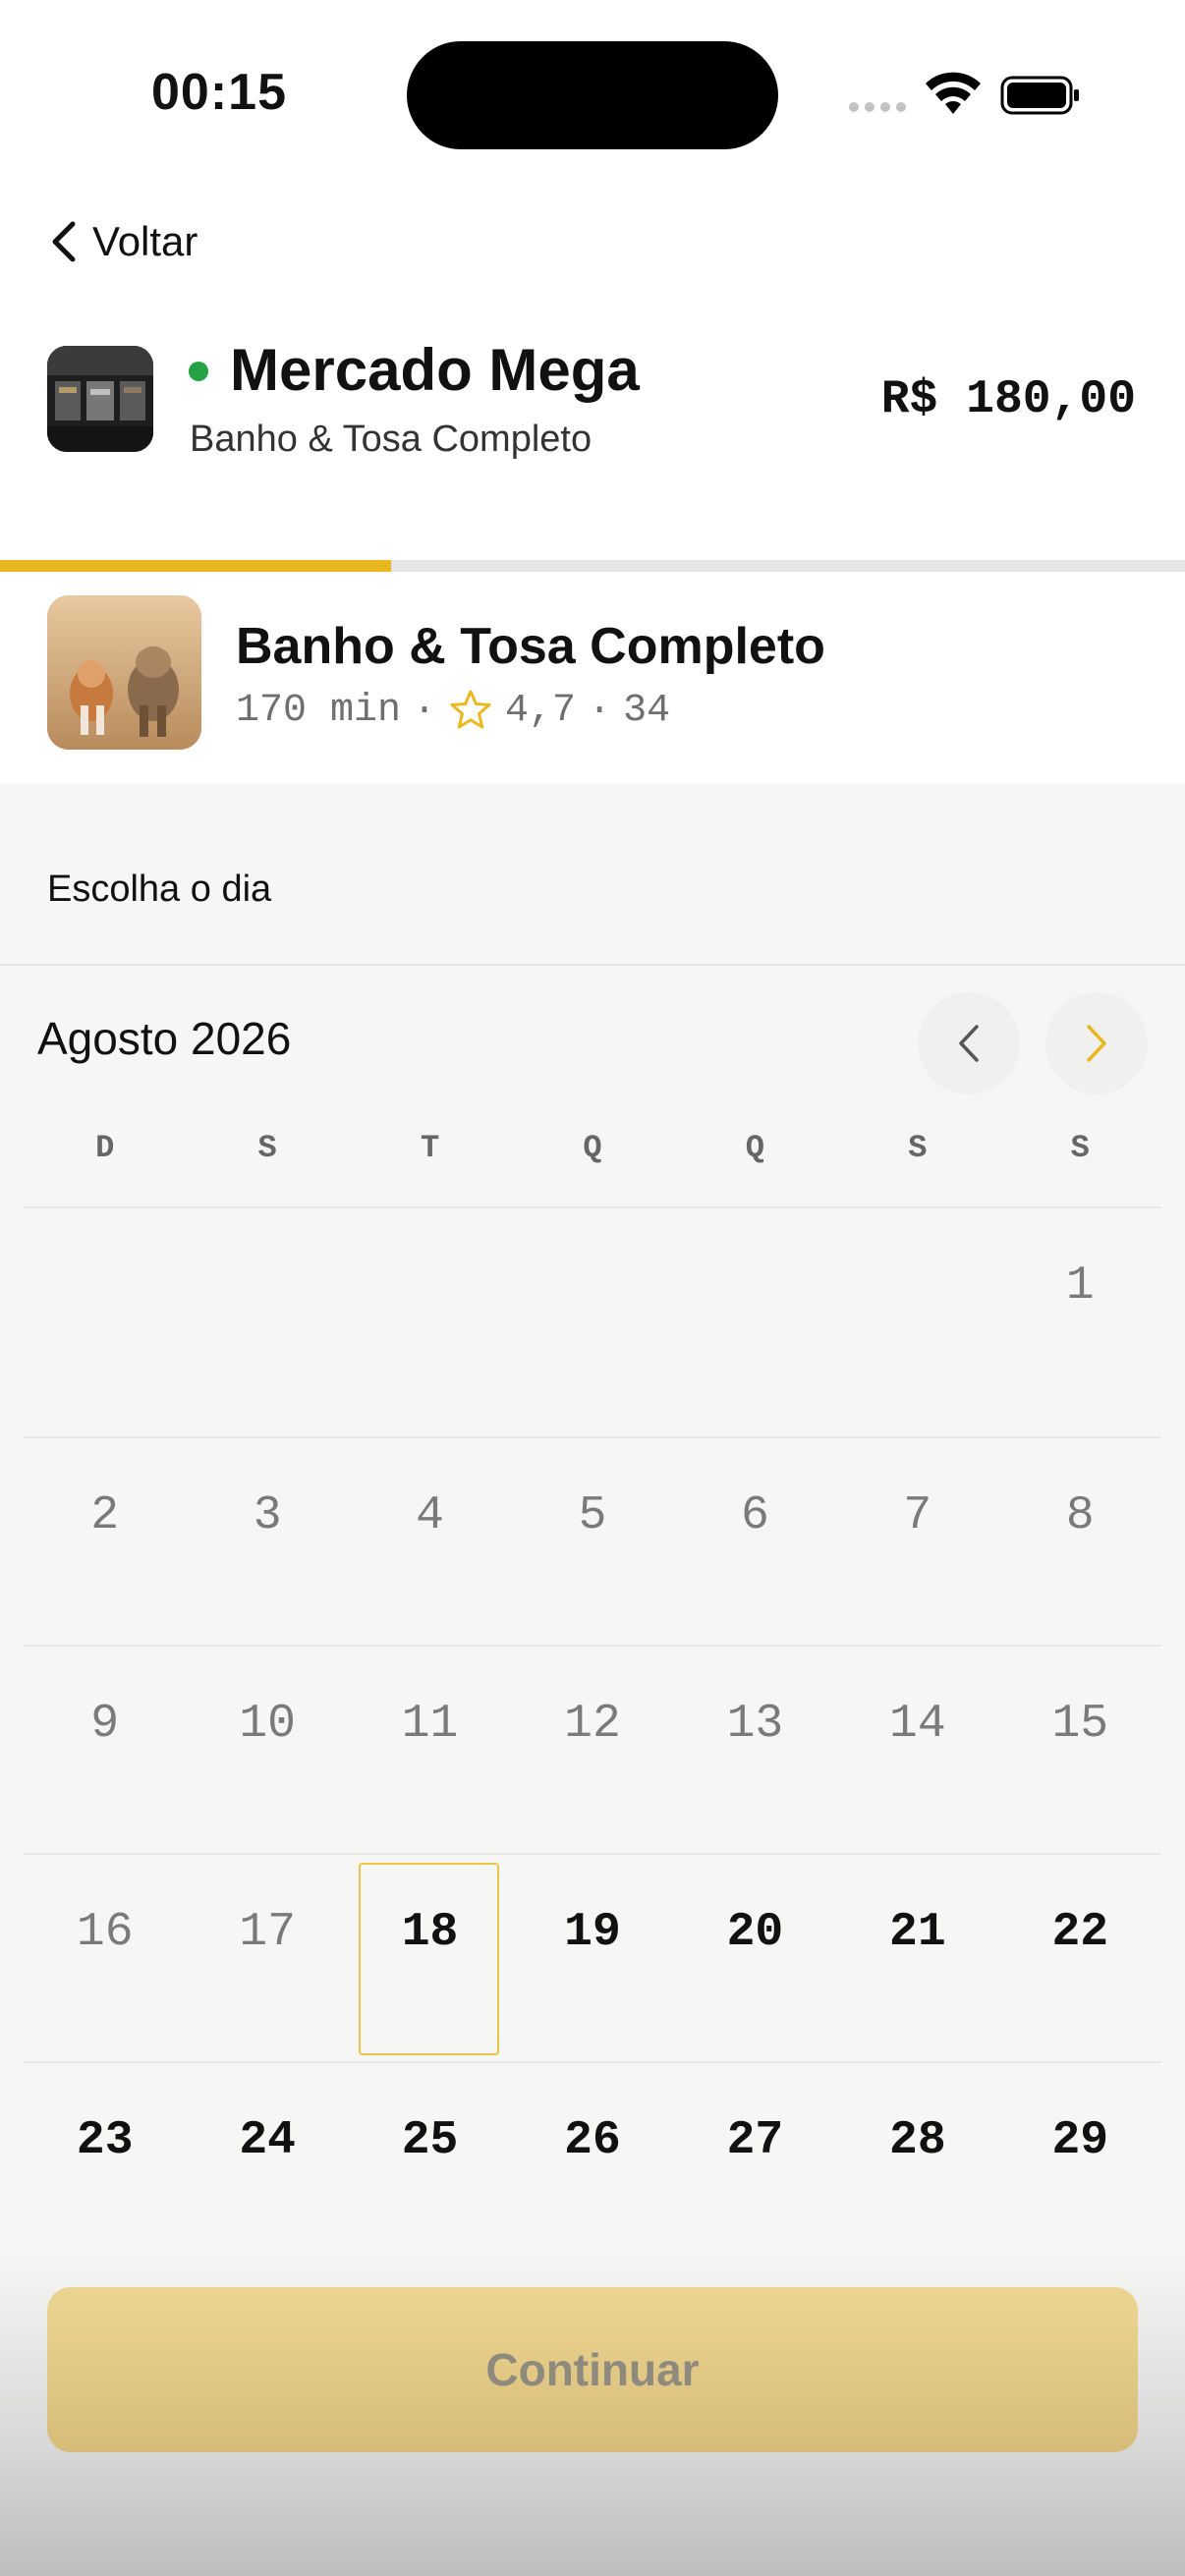  I want to click on calendar-day: 5, so click(592, 1515).